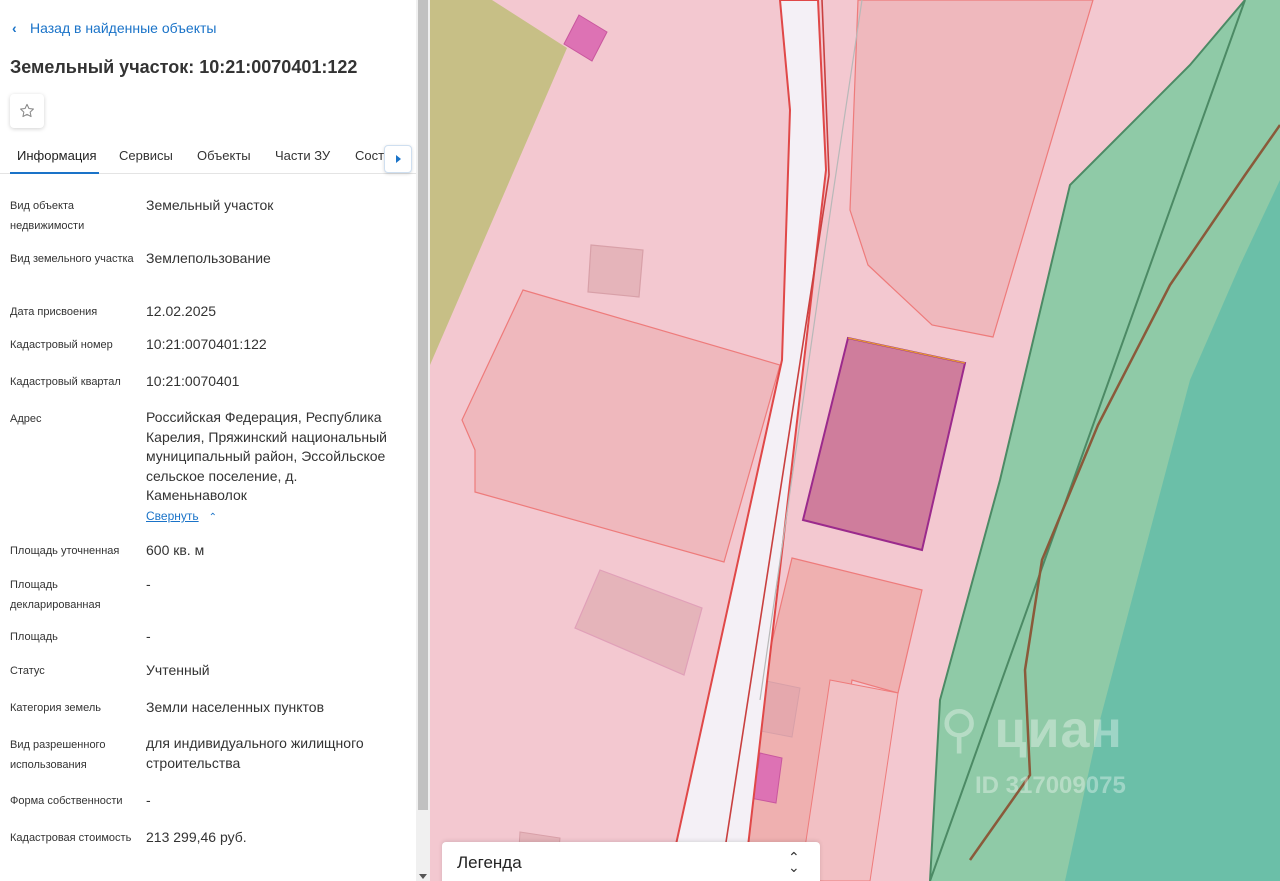 The image size is (1280, 881). Describe the element at coordinates (58, 755) in the screenshot. I see `property-label-permitted-use: Вид разрешенного использования` at that location.